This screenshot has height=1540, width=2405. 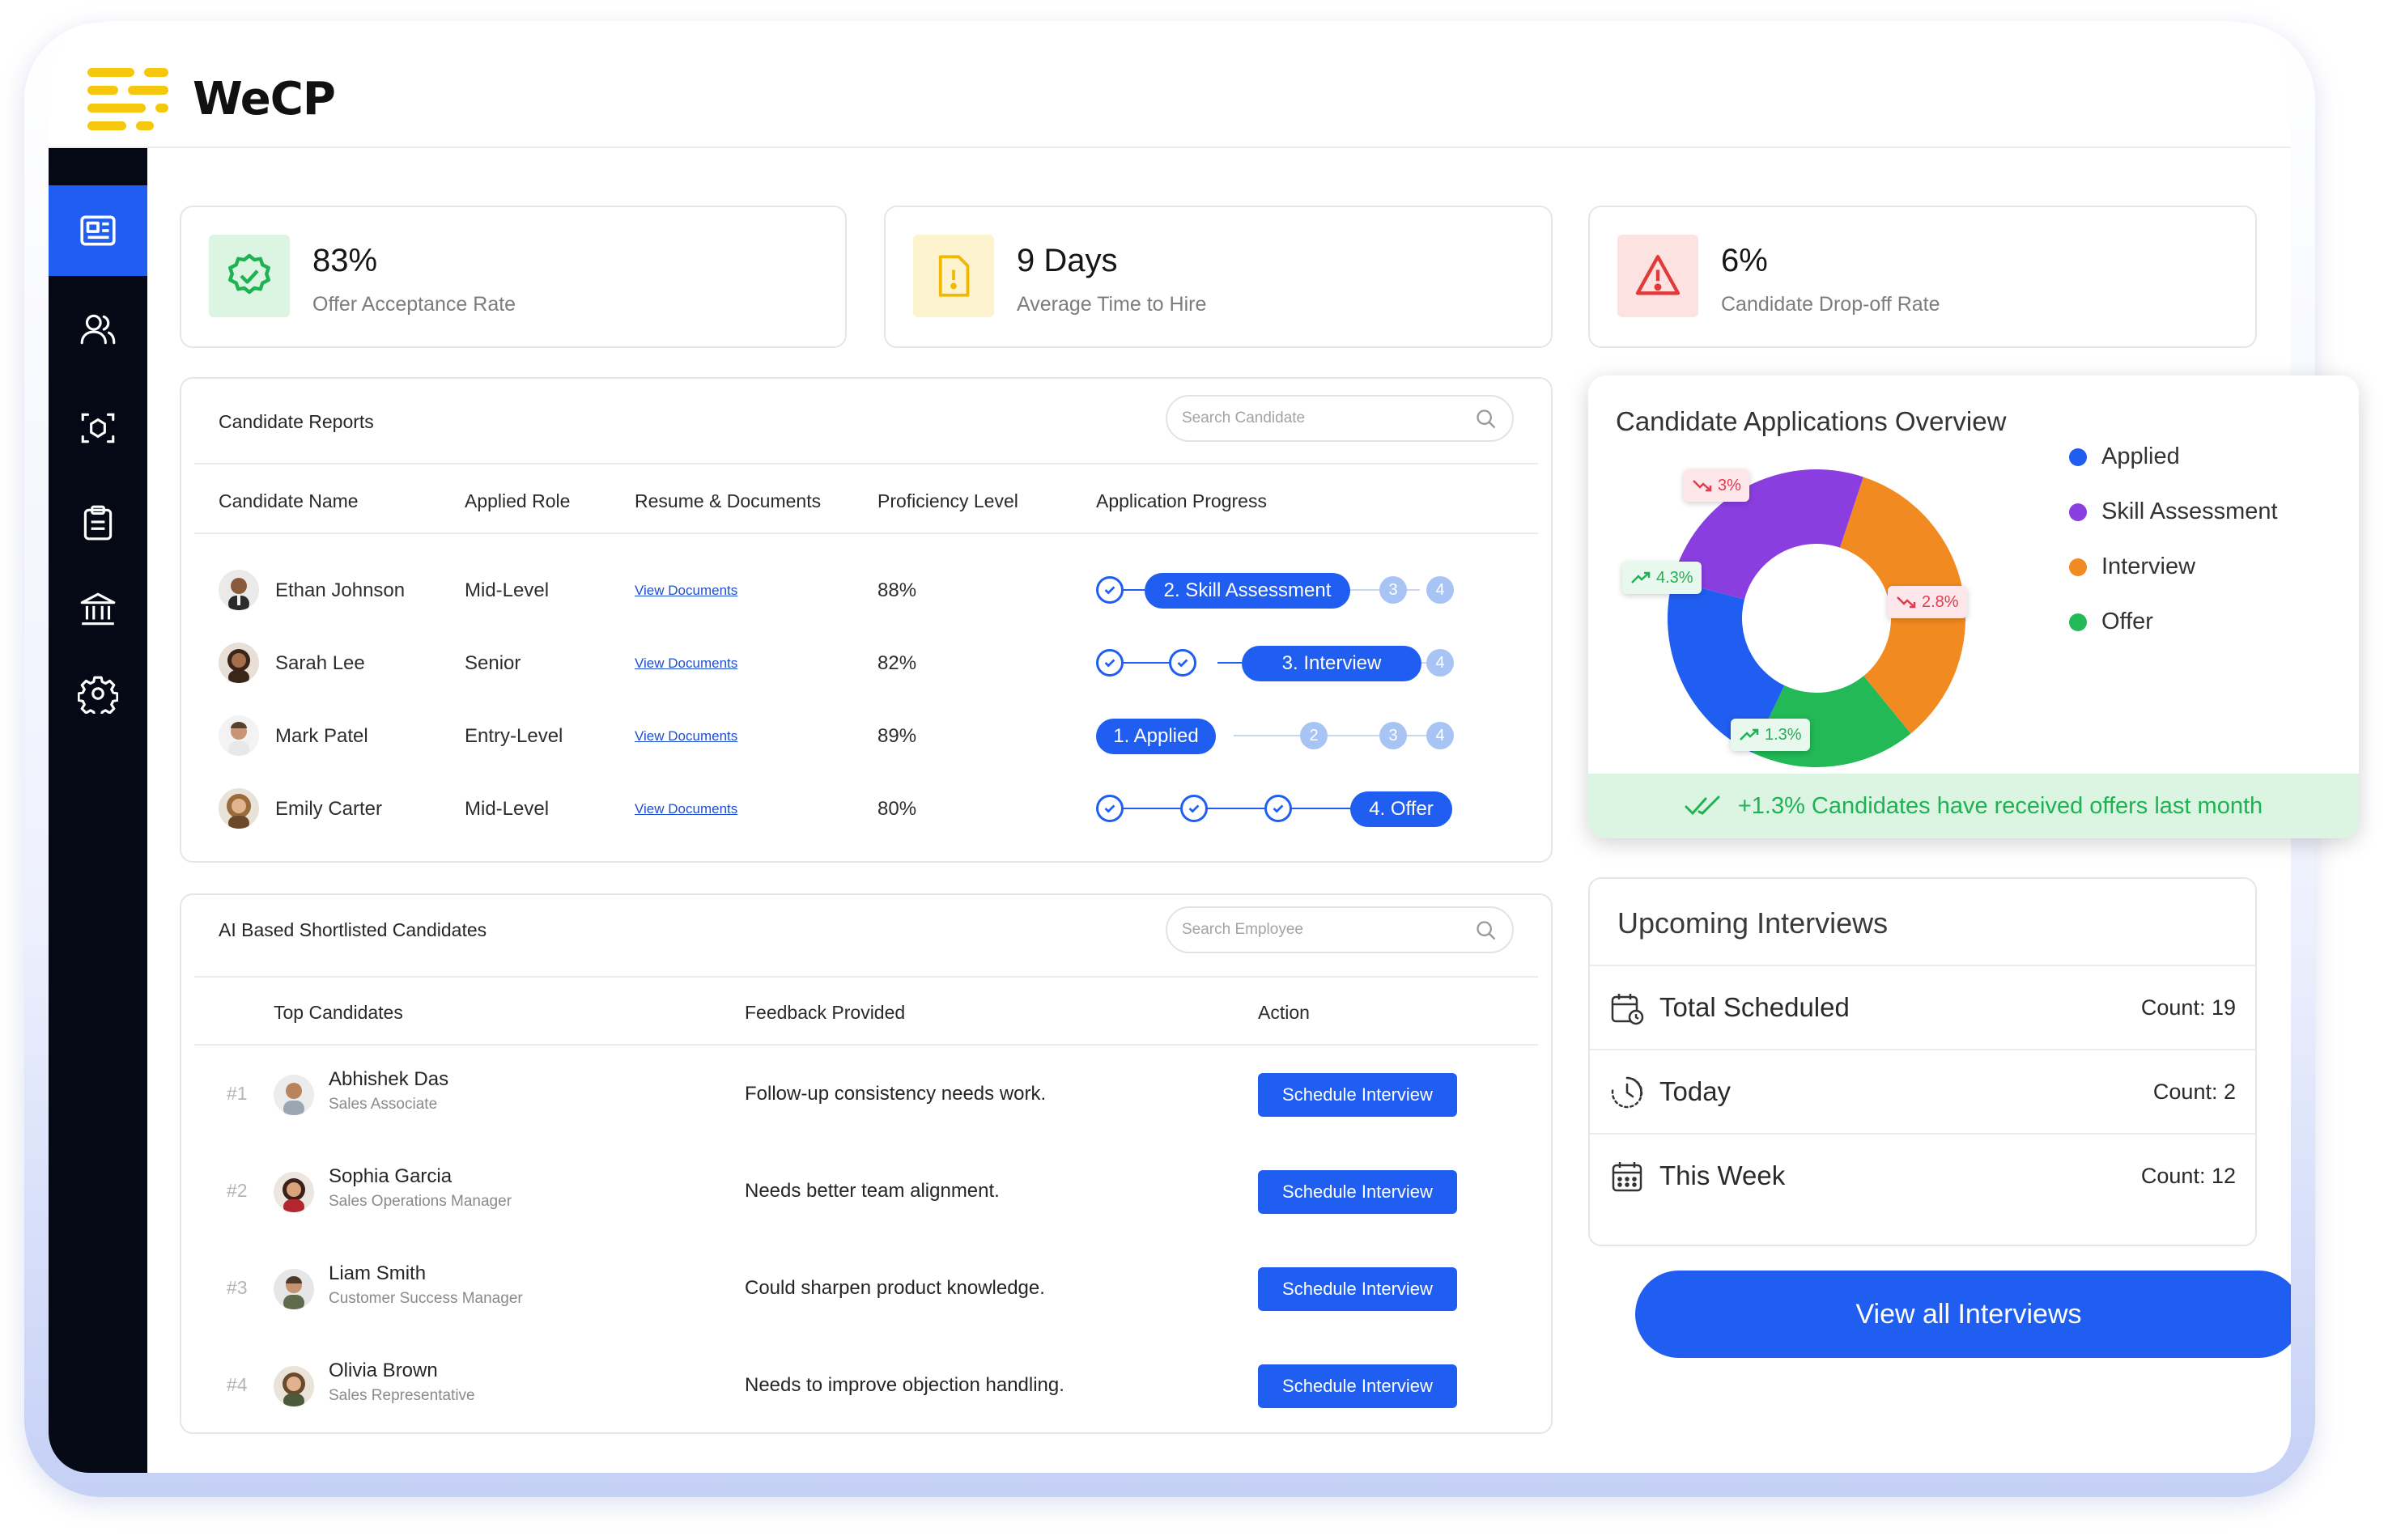 What do you see at coordinates (1331, 663) in the screenshot?
I see `current-stage-pill: 3. Interview` at bounding box center [1331, 663].